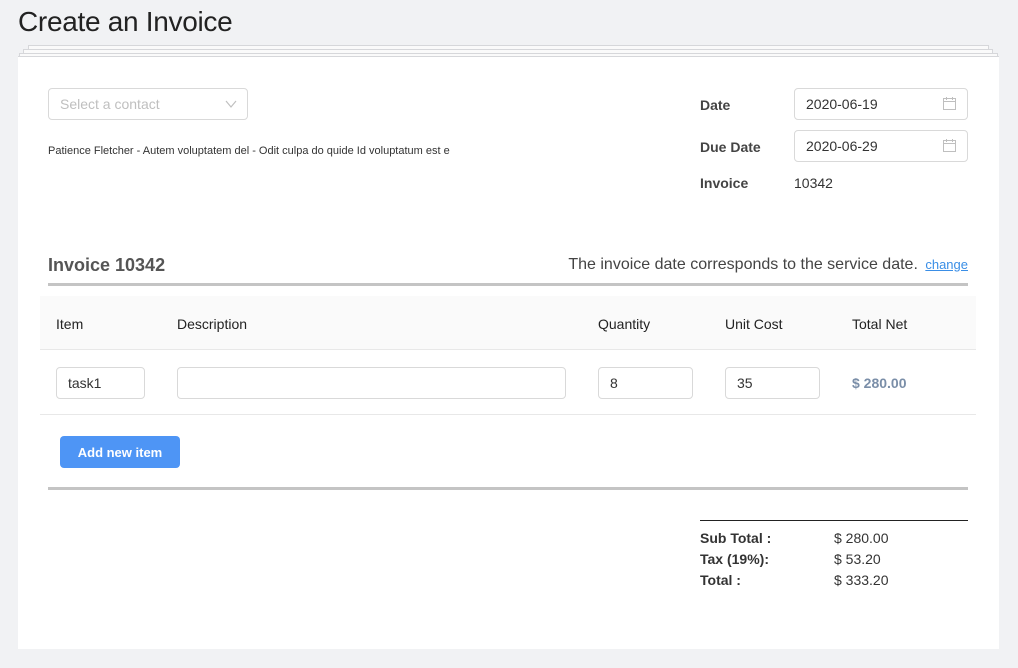 The height and width of the screenshot is (668, 1018). I want to click on table-row: task1 8 35 $ 280.00, so click(508, 383).